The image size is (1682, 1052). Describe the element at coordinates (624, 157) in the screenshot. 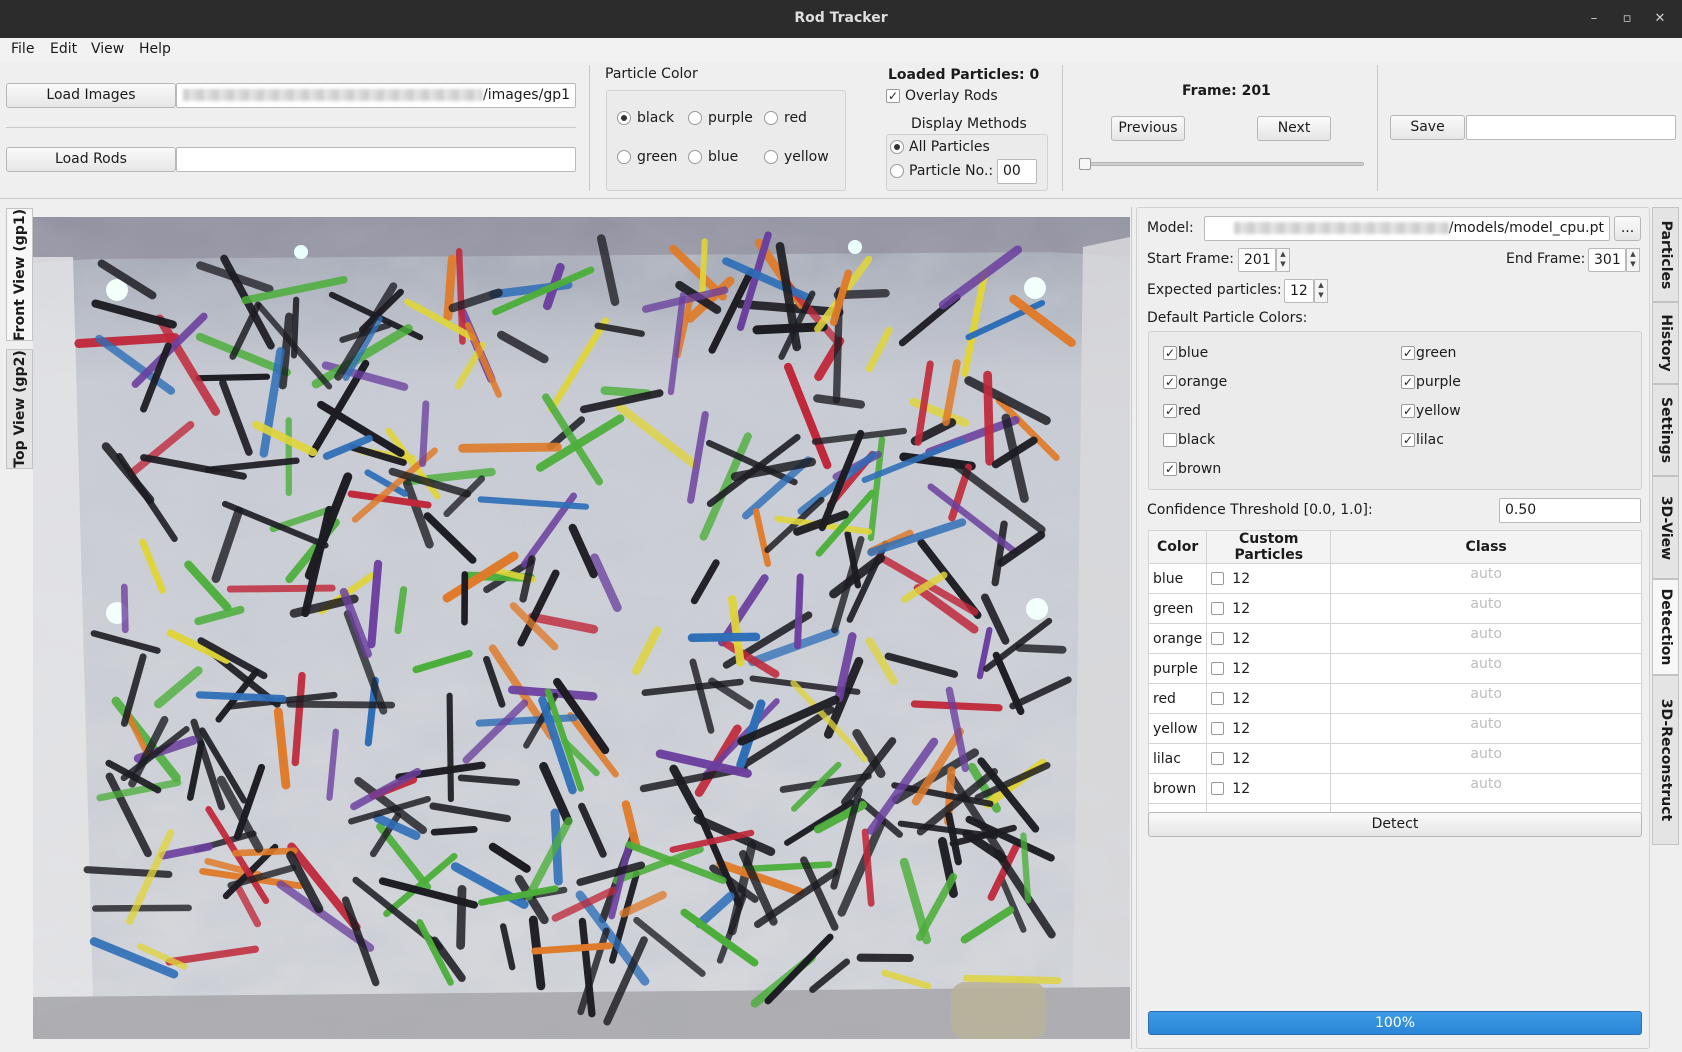

I see `radio-green` at that location.